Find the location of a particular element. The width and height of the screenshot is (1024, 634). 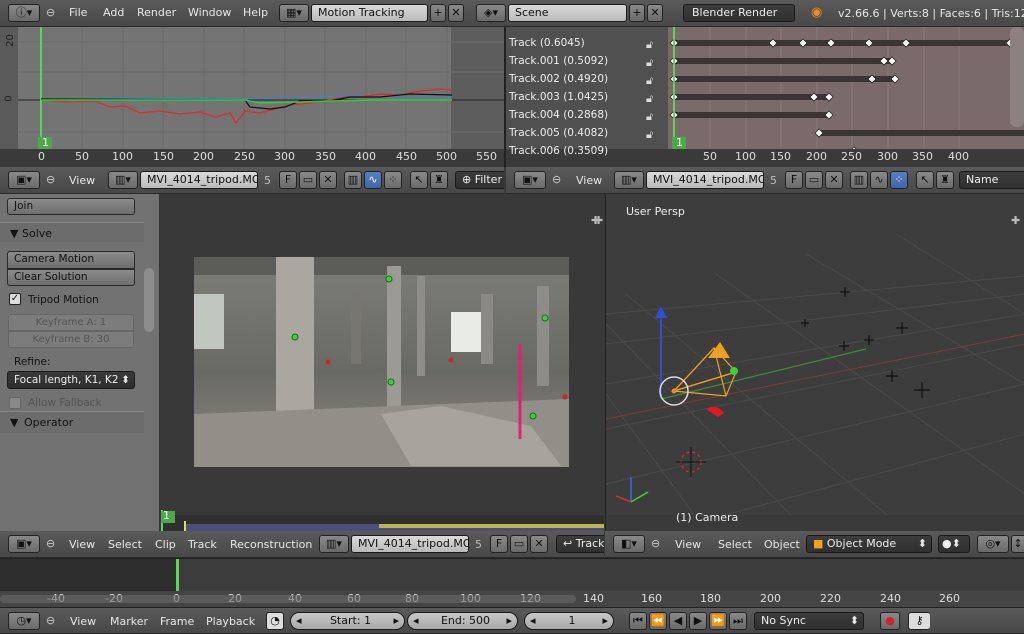

clip-name-field: MVI_4014_tripod.MOV is located at coordinates (705, 180).